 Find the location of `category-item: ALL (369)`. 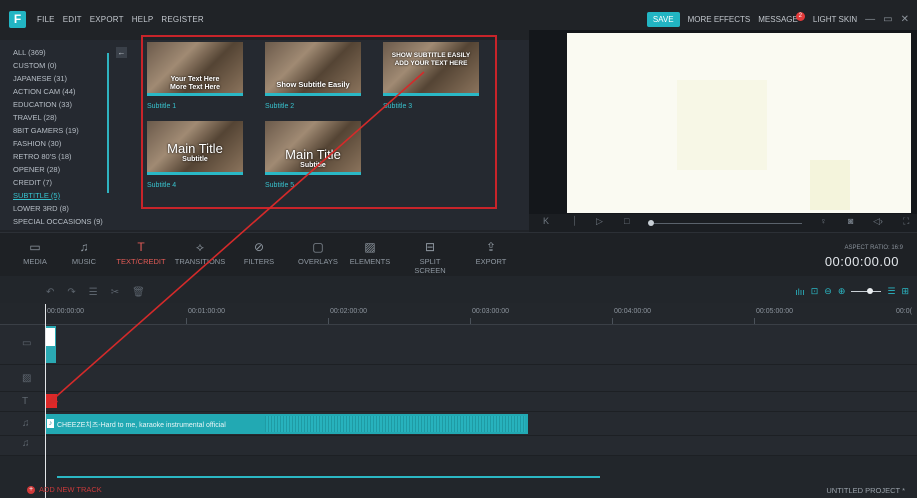

category-item: ALL (369) is located at coordinates (58, 52).